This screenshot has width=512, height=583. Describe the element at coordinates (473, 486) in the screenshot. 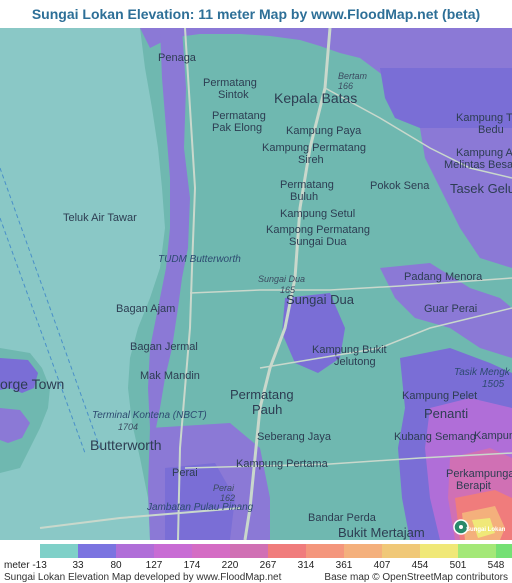

I see `place-label: Berapit` at that location.